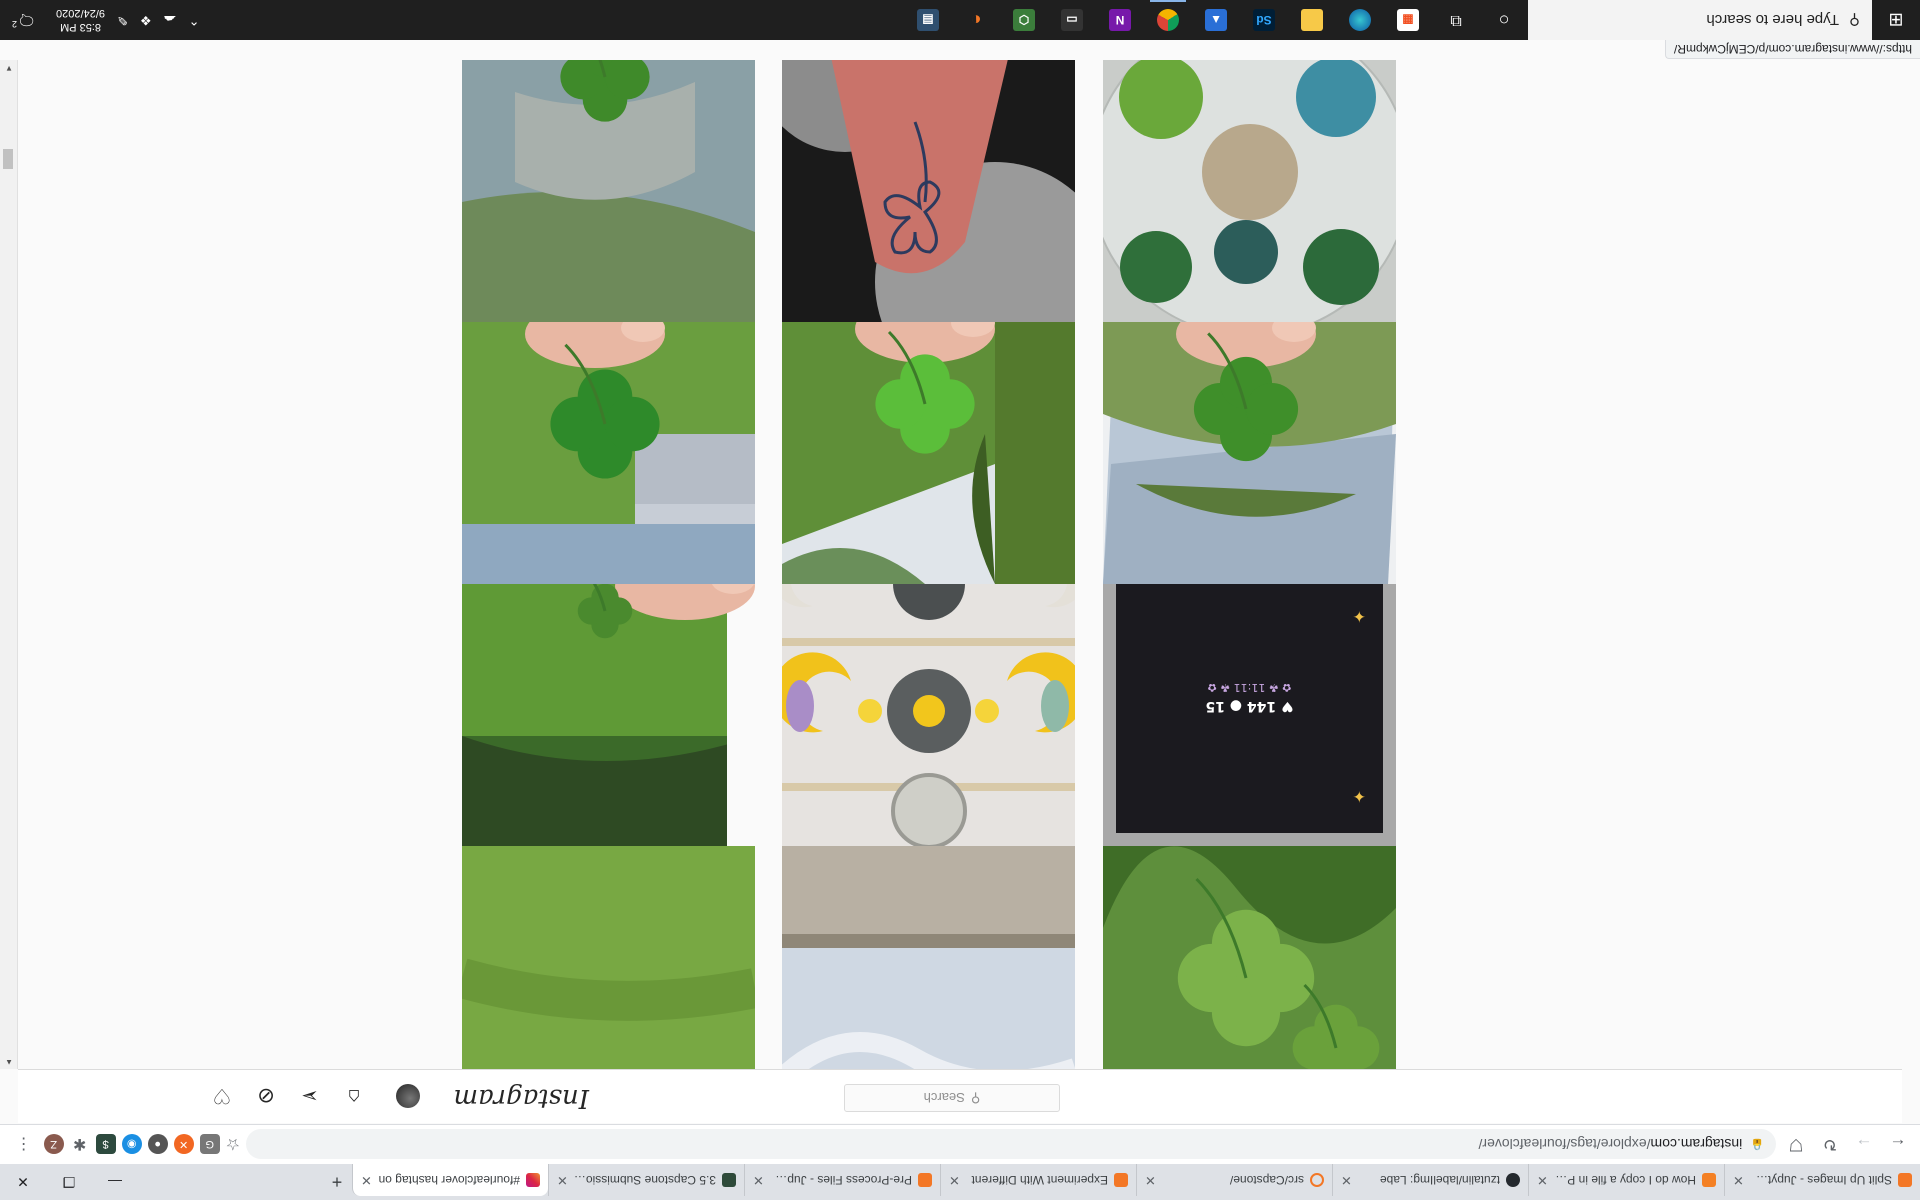 This screenshot has height=1200, width=1920. I want to click on dropbox-icon: ❖, so click(146, 20).